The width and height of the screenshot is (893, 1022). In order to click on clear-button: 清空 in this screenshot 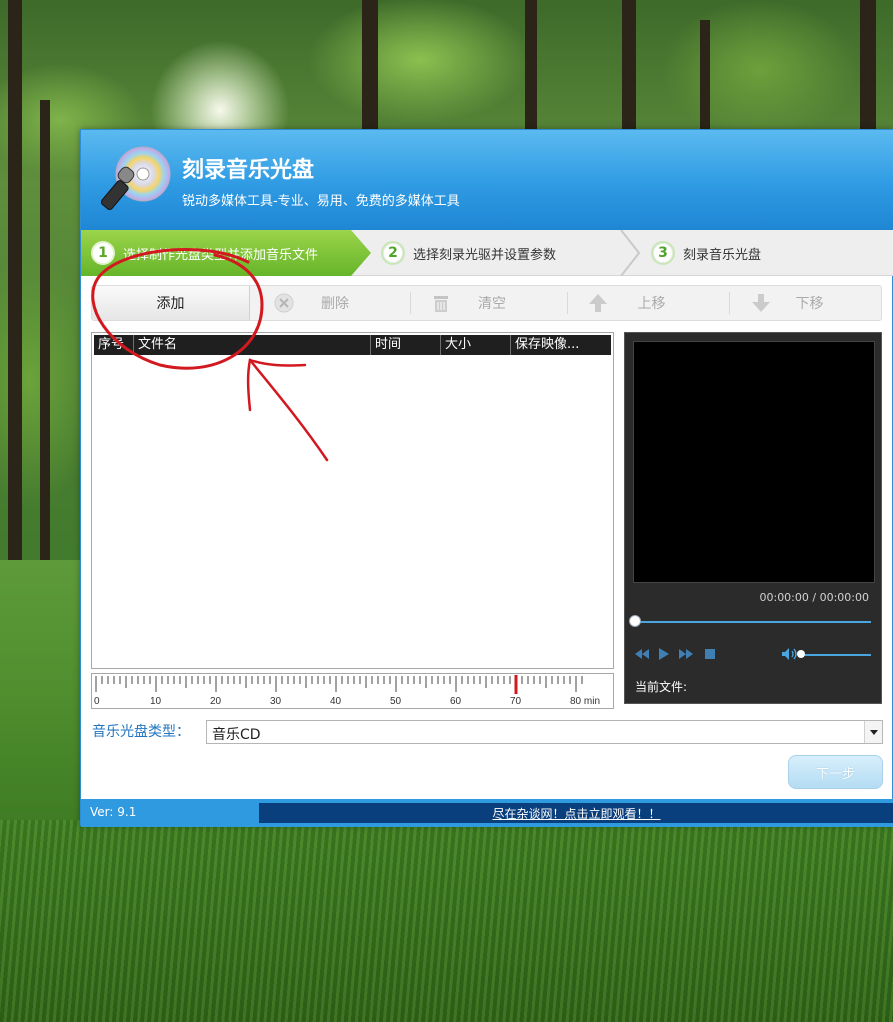, I will do `click(492, 303)`.